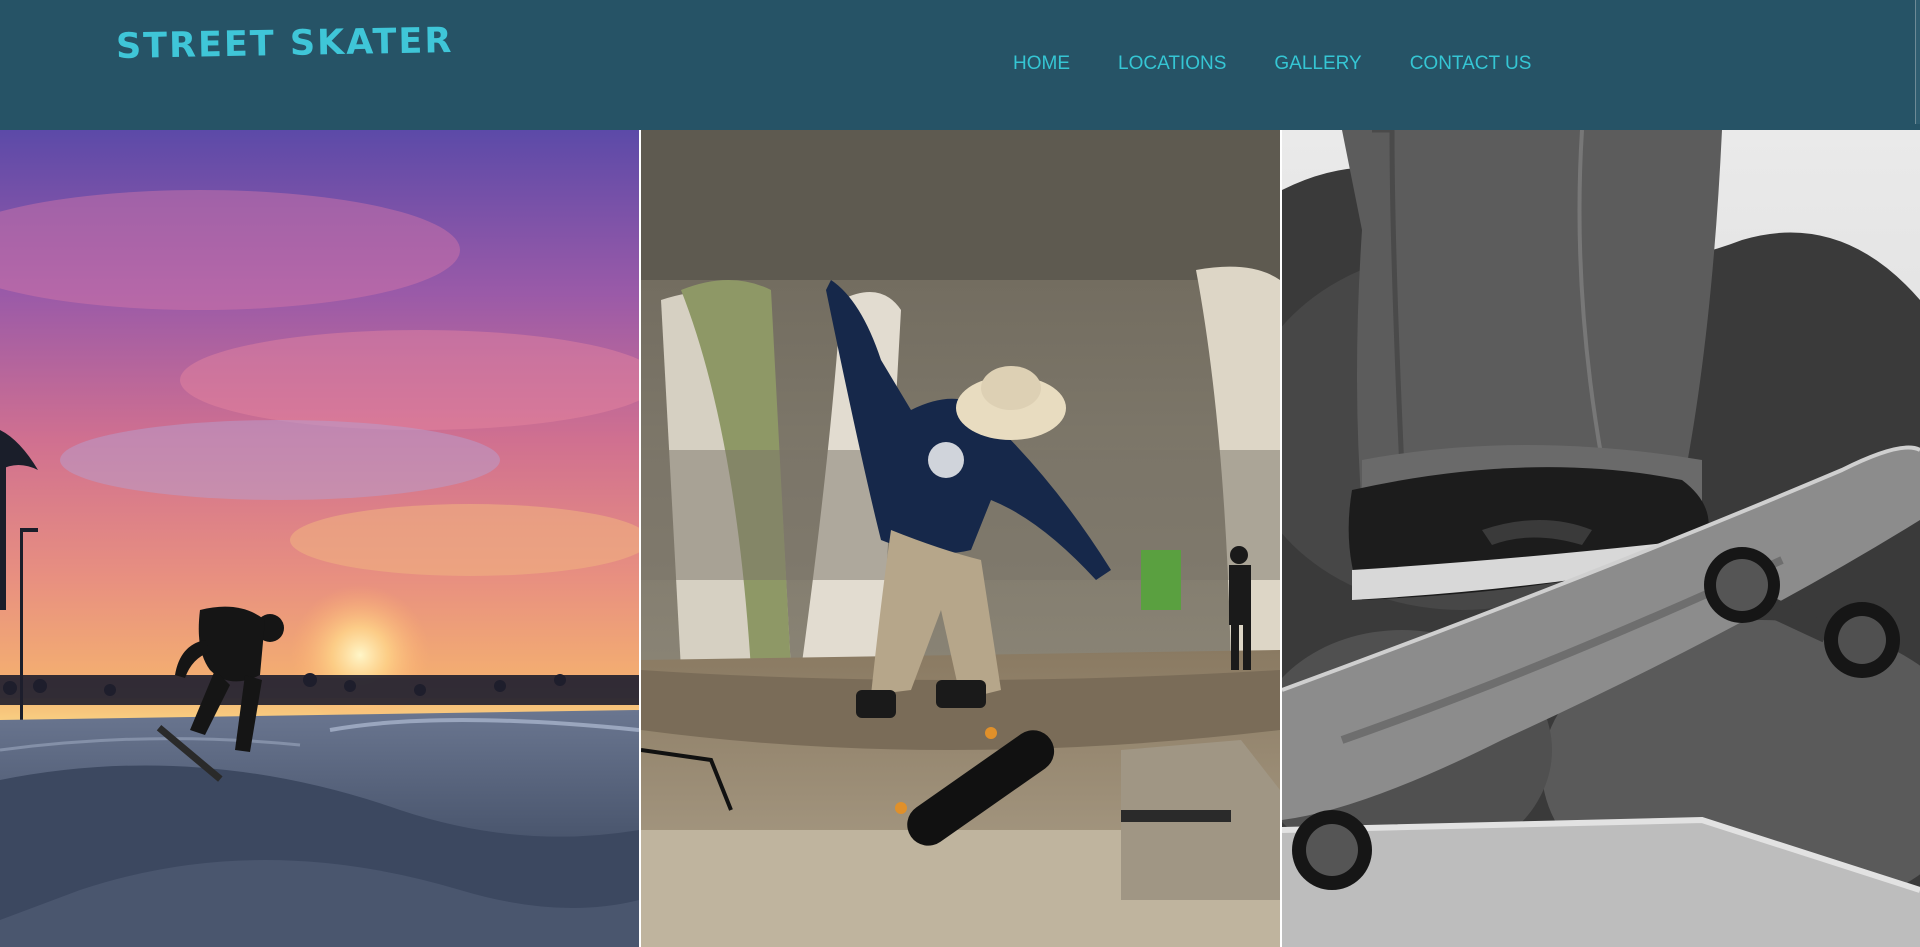  What do you see at coordinates (1172, 64) in the screenshot?
I see `nav-locations-link: LOCATIONS` at bounding box center [1172, 64].